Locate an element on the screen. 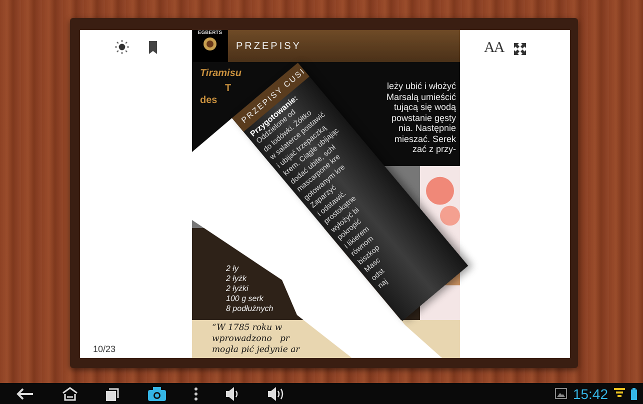 The height and width of the screenshot is (404, 643). header-title: PRZEPISY is located at coordinates (269, 46).